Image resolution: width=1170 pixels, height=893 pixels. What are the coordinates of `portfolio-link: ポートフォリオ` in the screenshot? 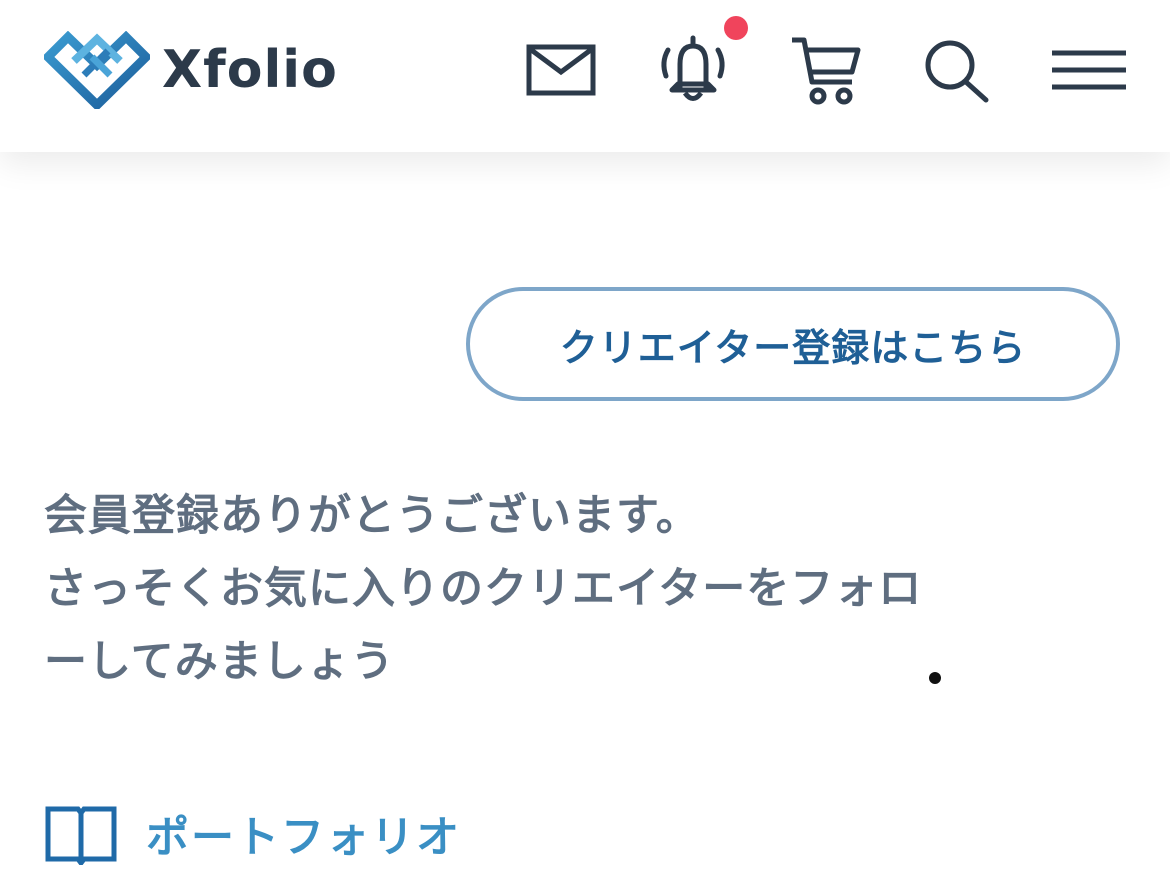 It's located at (252, 834).